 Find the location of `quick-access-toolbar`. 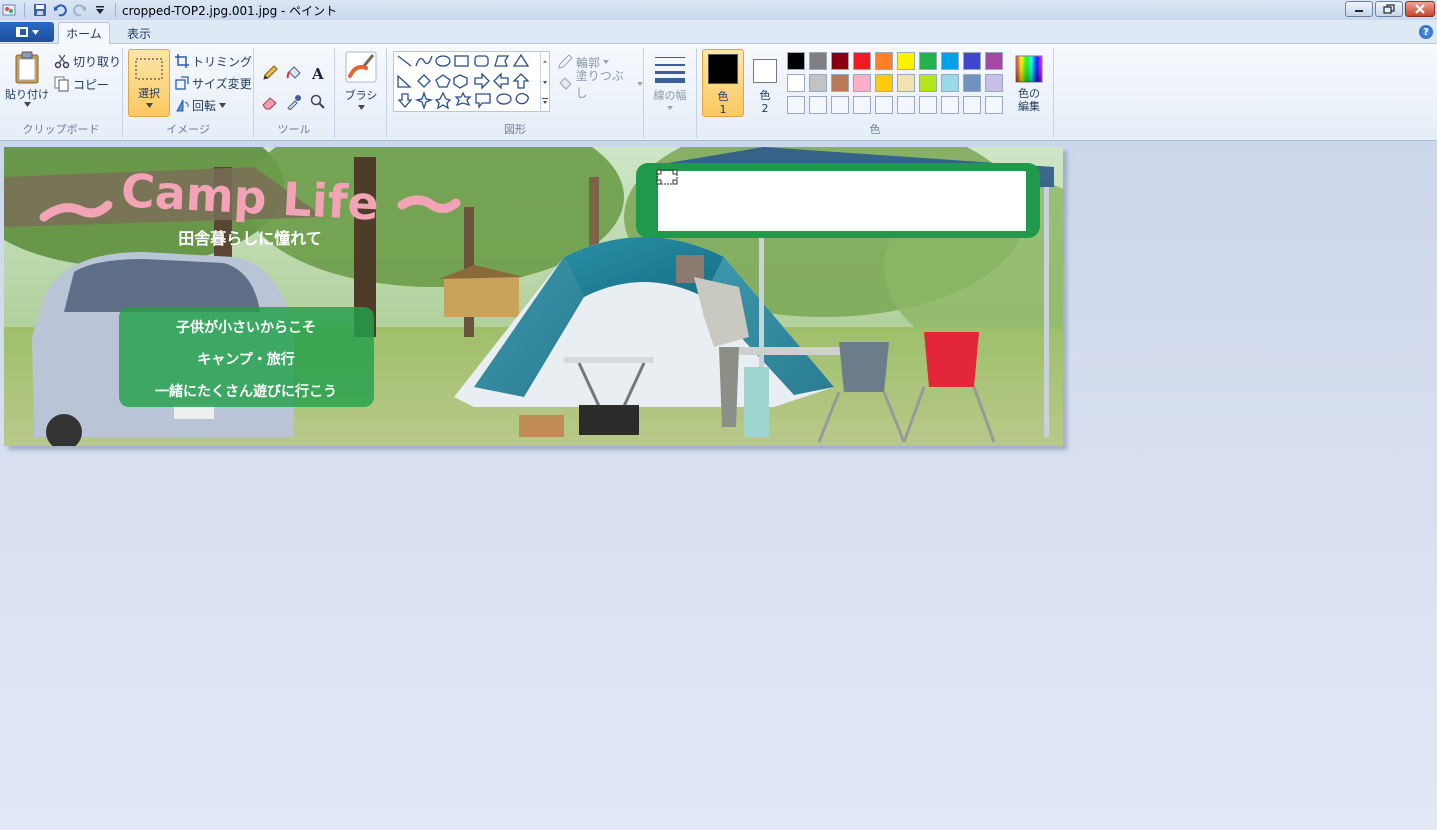

quick-access-toolbar is located at coordinates (59, 10).